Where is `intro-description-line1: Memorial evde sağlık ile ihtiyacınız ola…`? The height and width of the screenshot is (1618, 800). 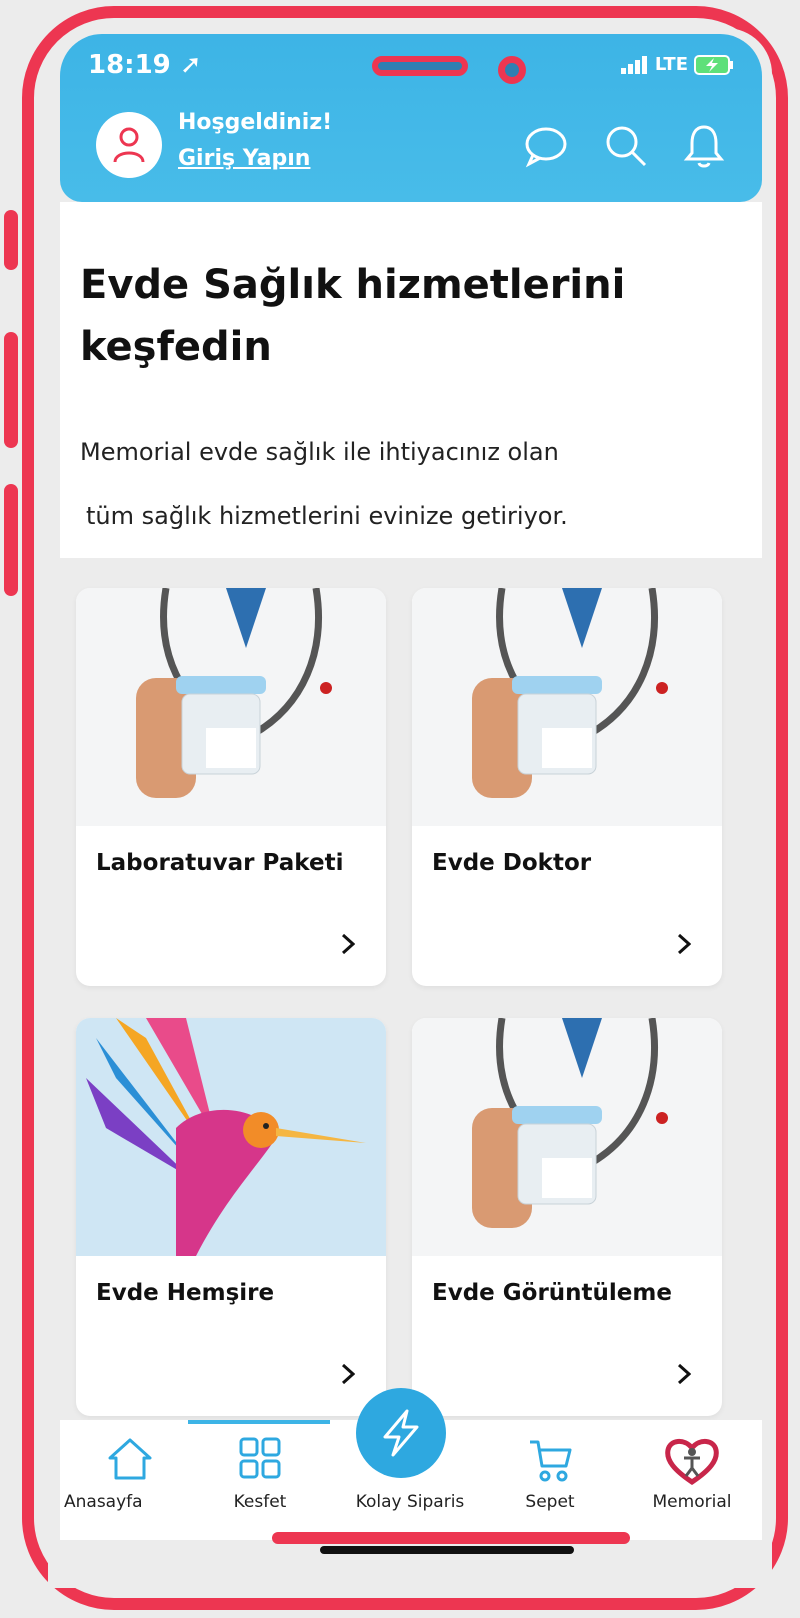
intro-description-line1: Memorial evde sağlık ile ihtiyacınız ola… is located at coordinates (319, 452).